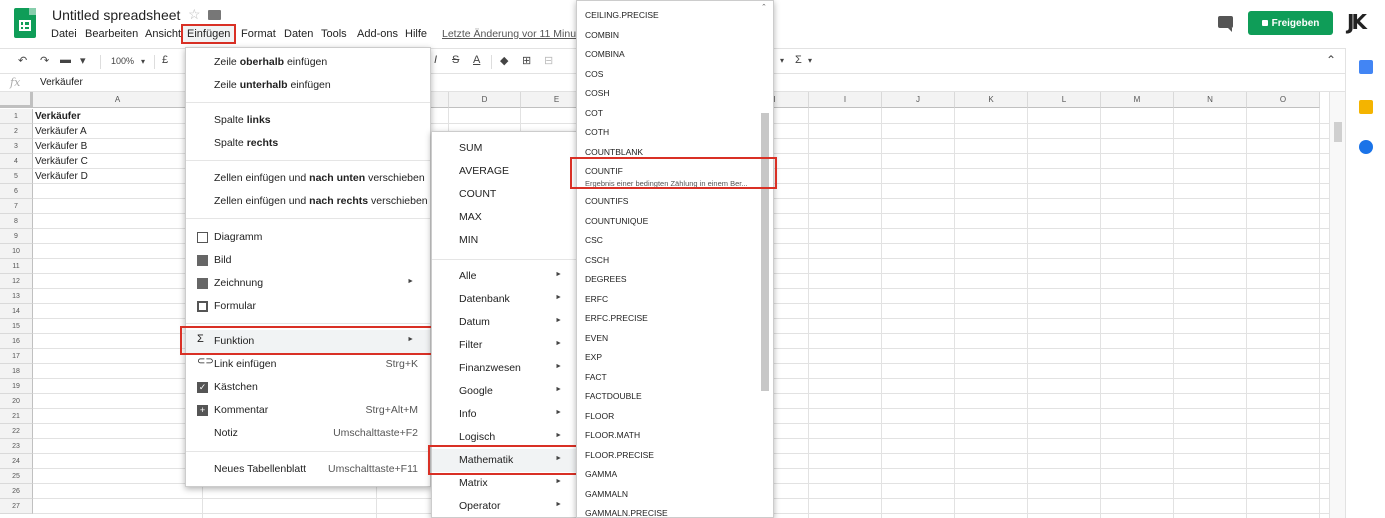  Describe the element at coordinates (16, 401) in the screenshot. I see `row-header: 20` at that location.